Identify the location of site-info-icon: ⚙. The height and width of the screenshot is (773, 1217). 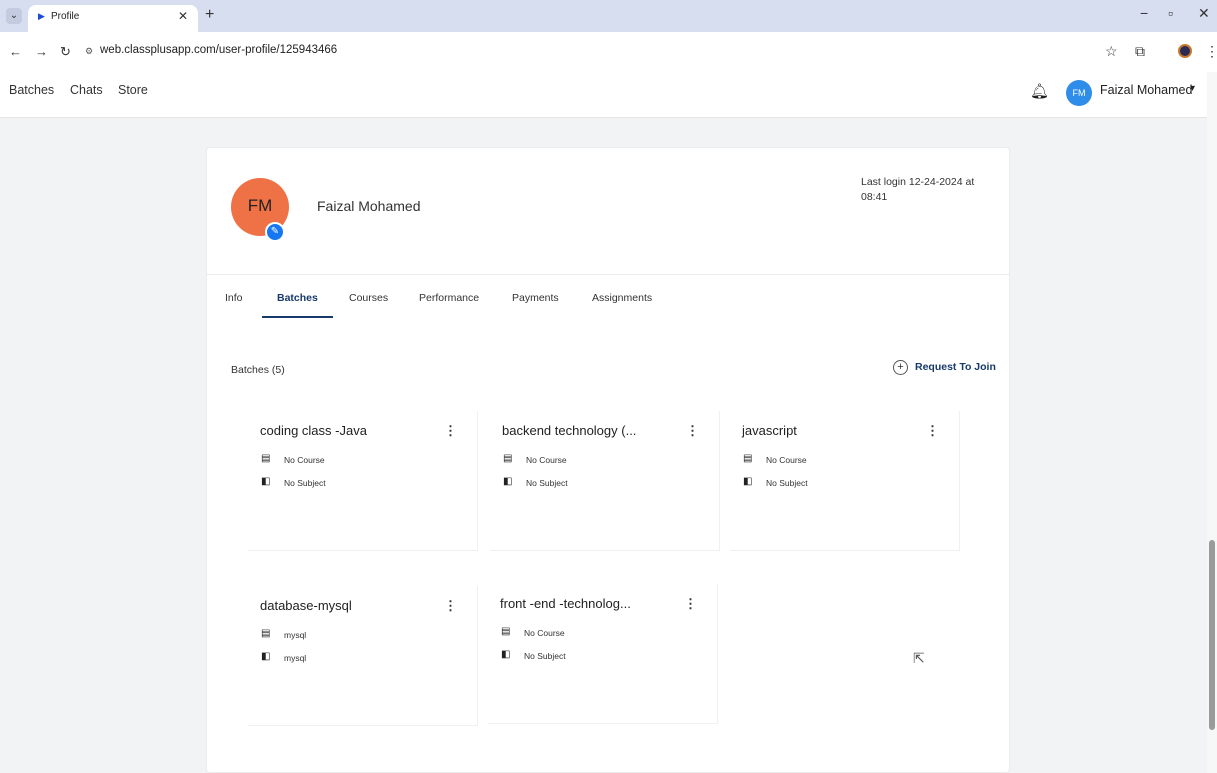
(89, 51).